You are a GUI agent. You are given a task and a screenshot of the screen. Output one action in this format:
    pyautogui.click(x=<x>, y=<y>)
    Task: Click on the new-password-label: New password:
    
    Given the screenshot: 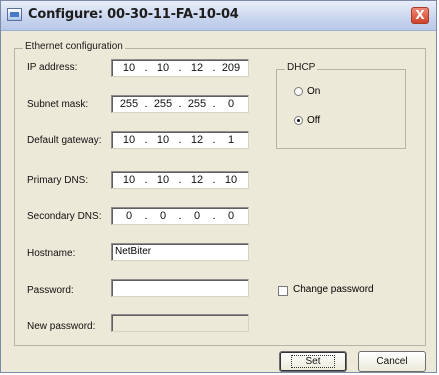 What is the action you would take?
    pyautogui.click(x=61, y=326)
    